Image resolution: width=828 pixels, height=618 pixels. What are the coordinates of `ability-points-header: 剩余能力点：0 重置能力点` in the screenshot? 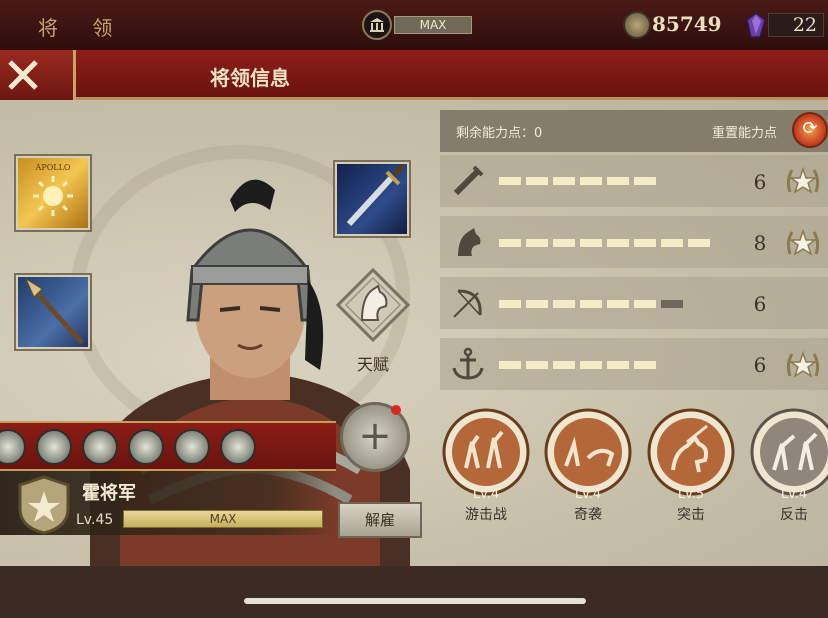 It's located at (634, 131).